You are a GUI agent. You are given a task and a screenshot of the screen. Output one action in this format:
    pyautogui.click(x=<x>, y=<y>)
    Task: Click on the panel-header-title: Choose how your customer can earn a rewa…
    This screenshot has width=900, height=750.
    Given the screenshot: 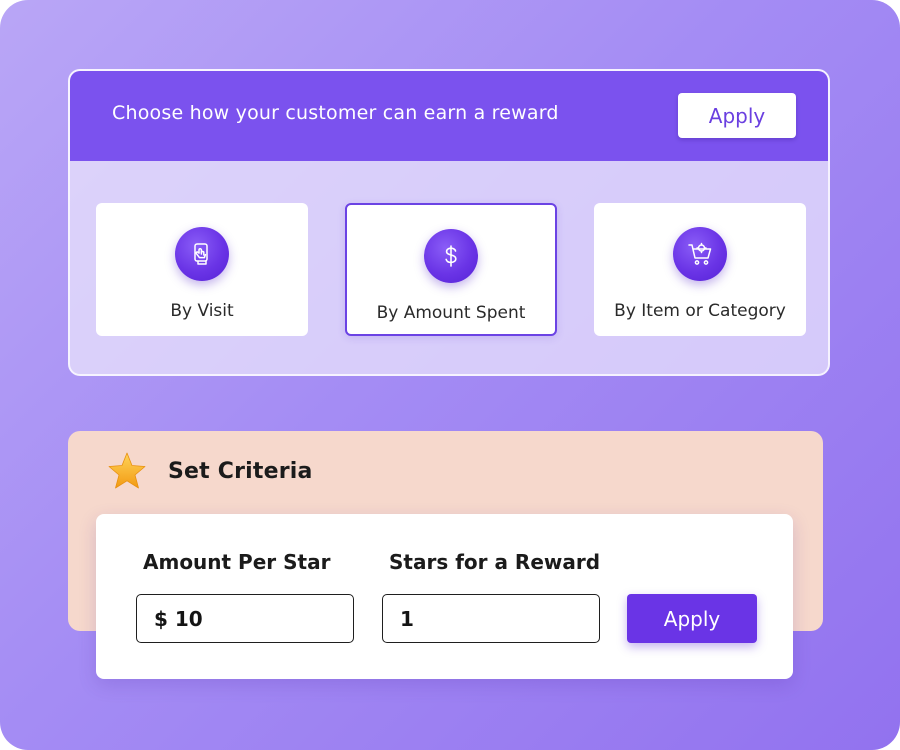 What is the action you would take?
    pyautogui.click(x=335, y=113)
    